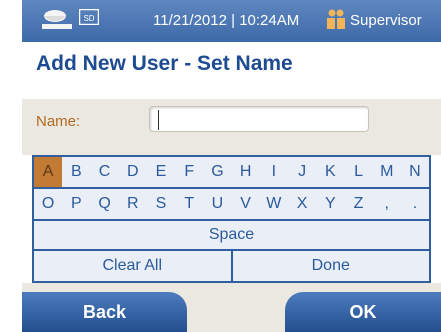 This screenshot has width=441, height=332. I want to click on key-i: I, so click(274, 172).